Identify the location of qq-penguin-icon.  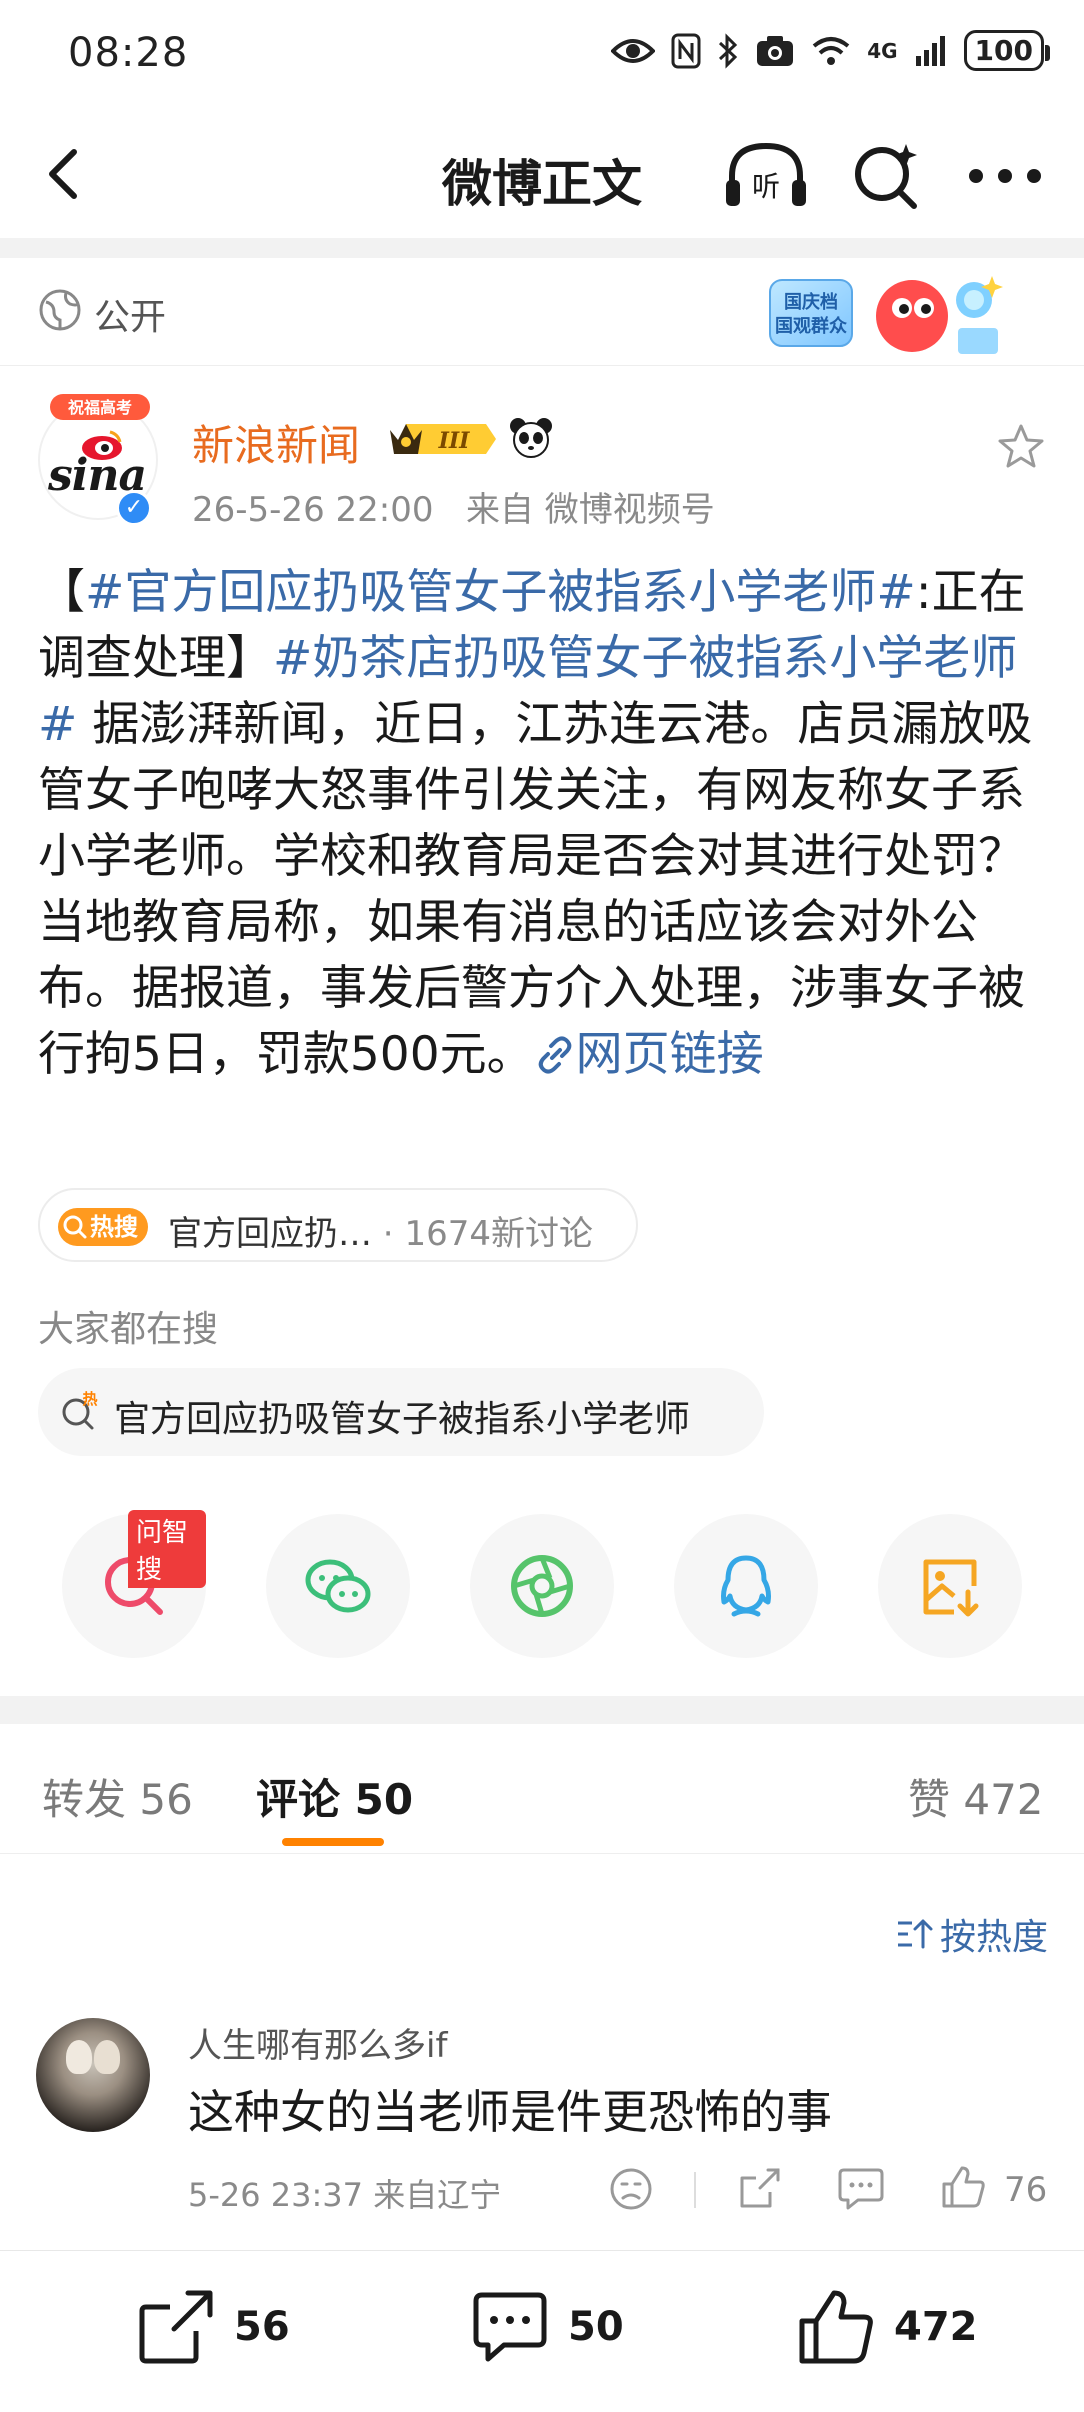
(746, 1586).